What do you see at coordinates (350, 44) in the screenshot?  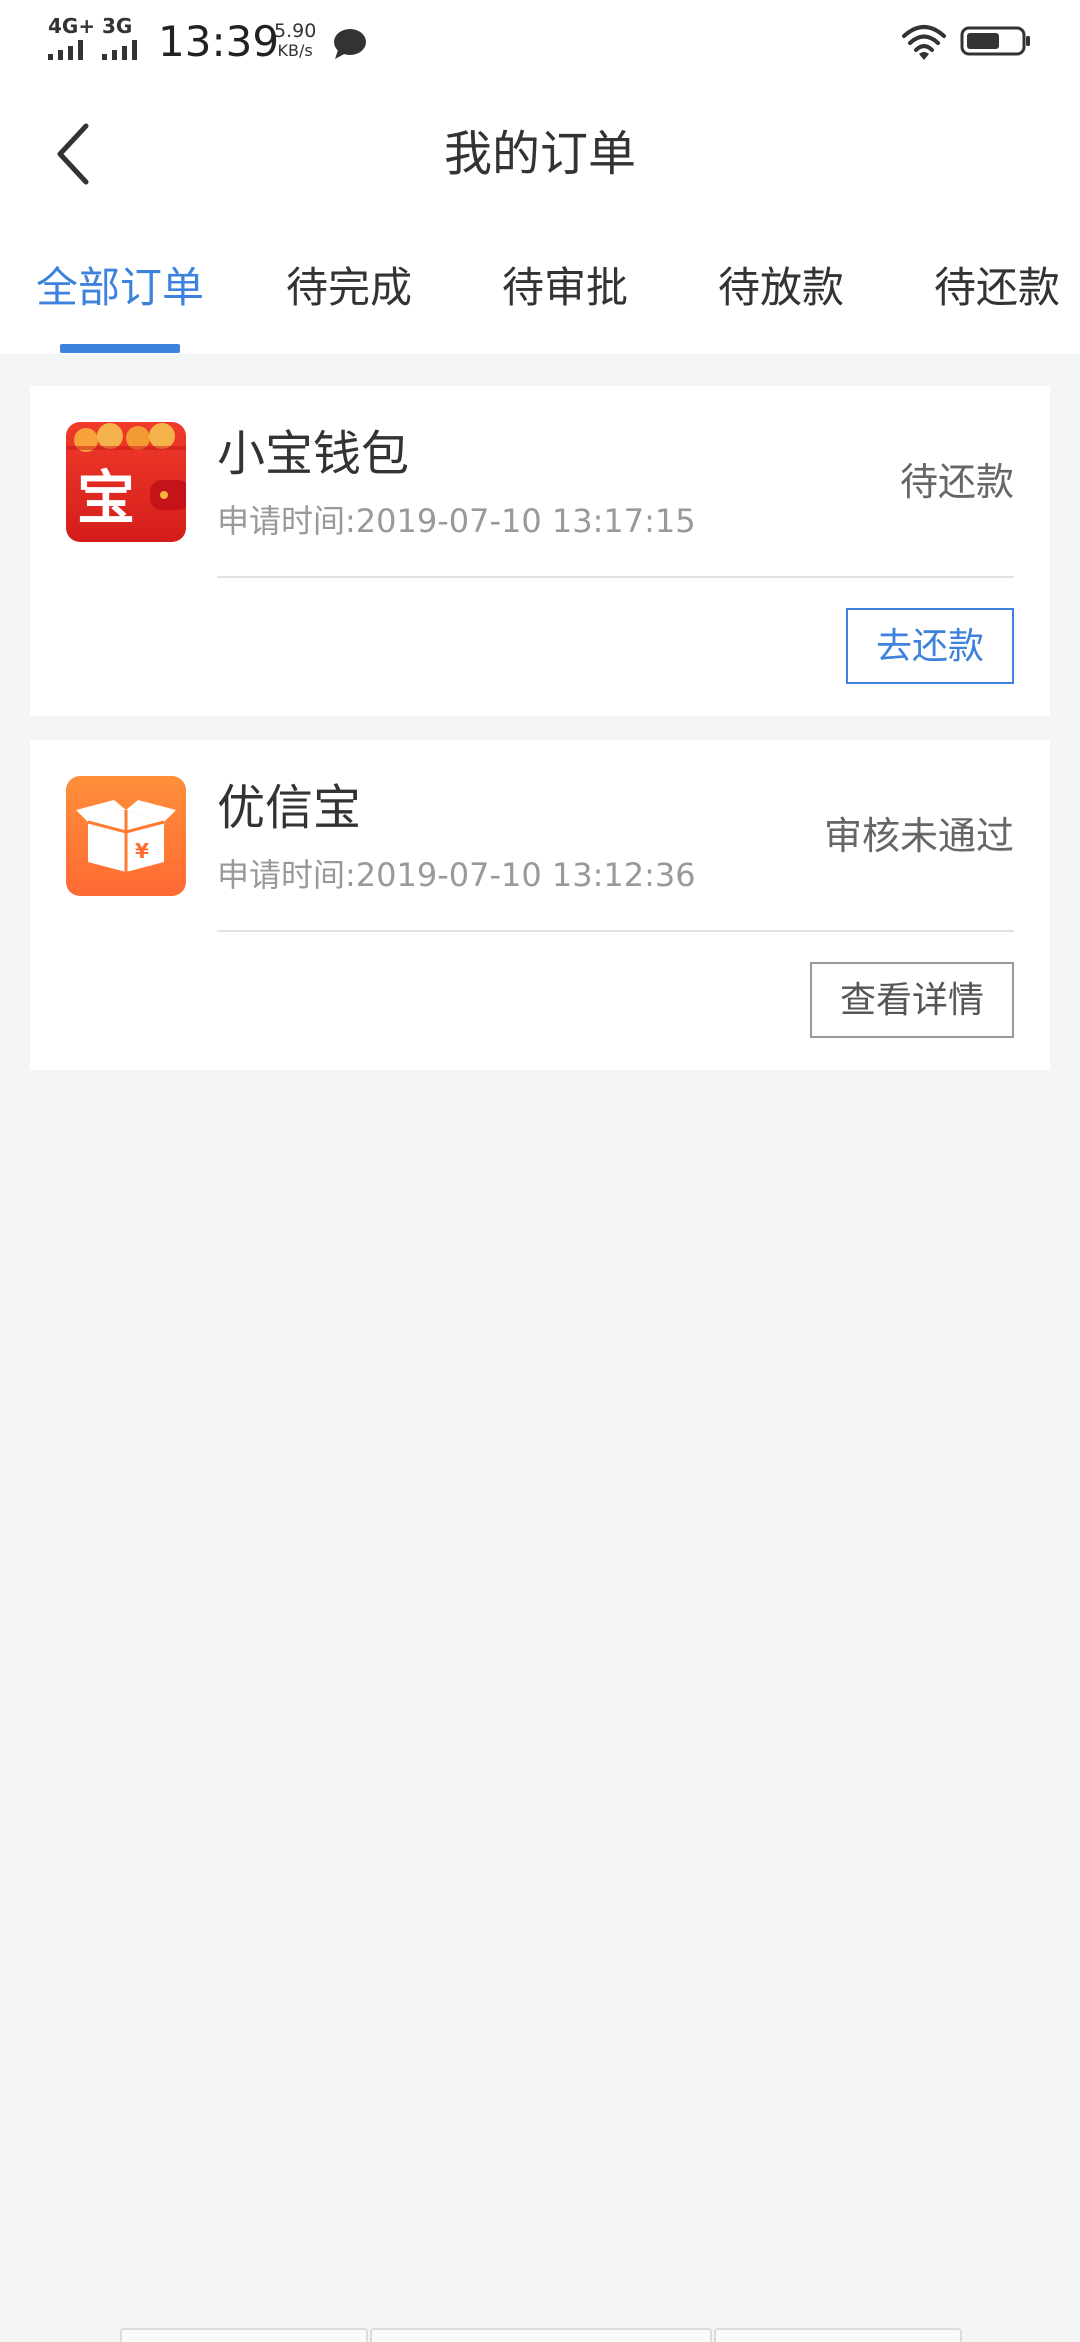 I see `message-icon` at bounding box center [350, 44].